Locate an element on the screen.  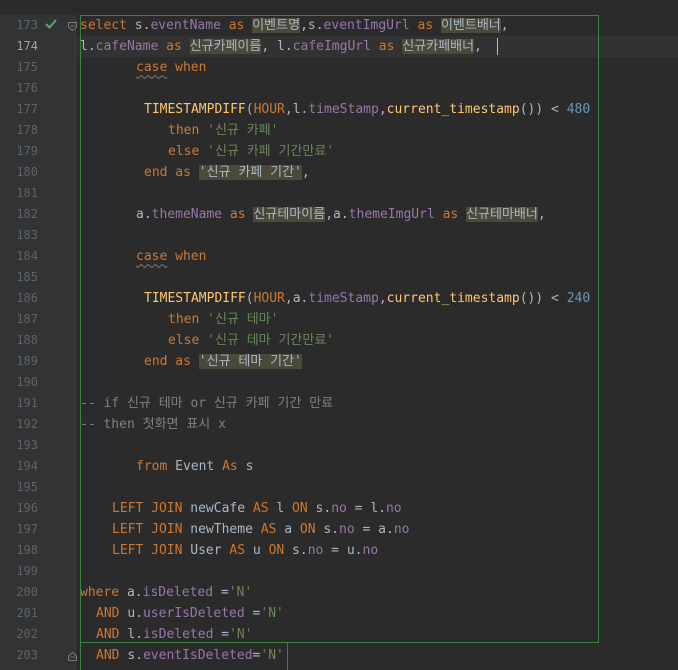
line-number: 197 is located at coordinates (19, 529).